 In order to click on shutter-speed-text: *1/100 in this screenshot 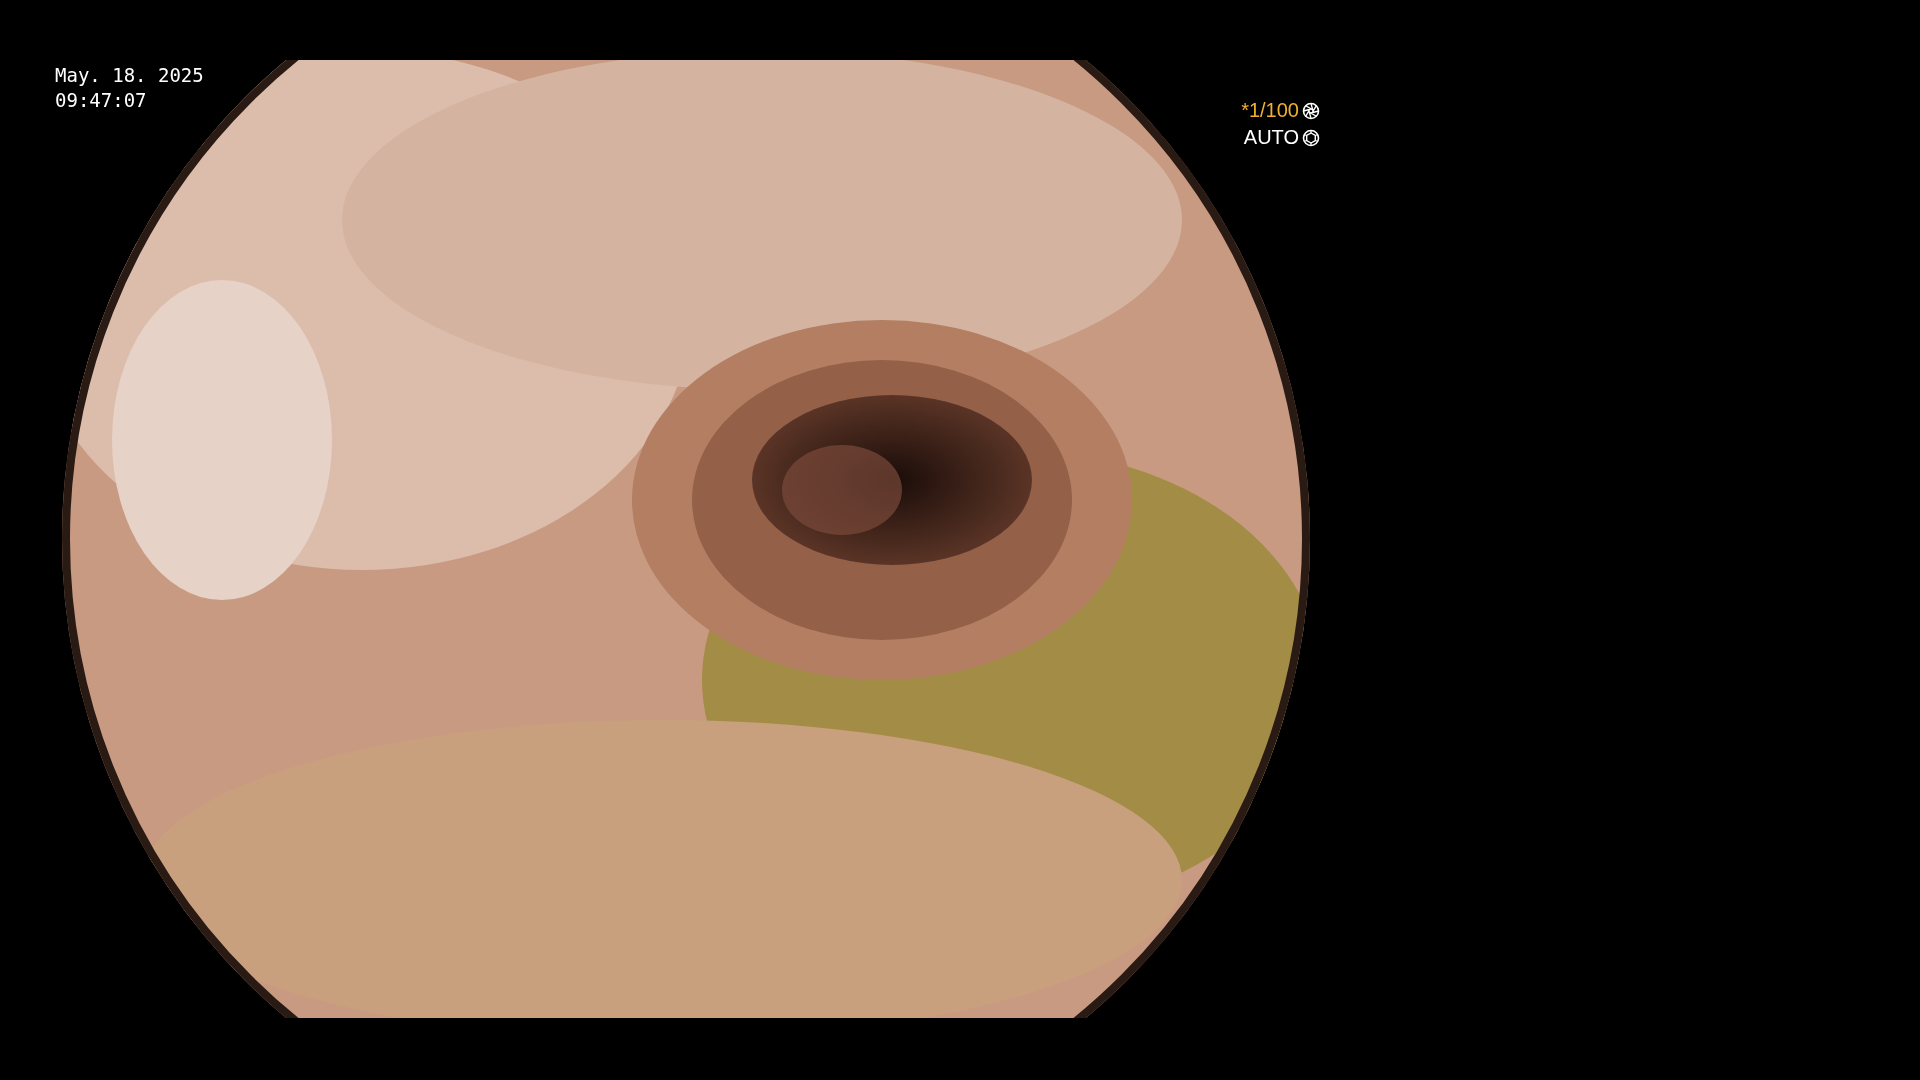, I will do `click(1270, 110)`.